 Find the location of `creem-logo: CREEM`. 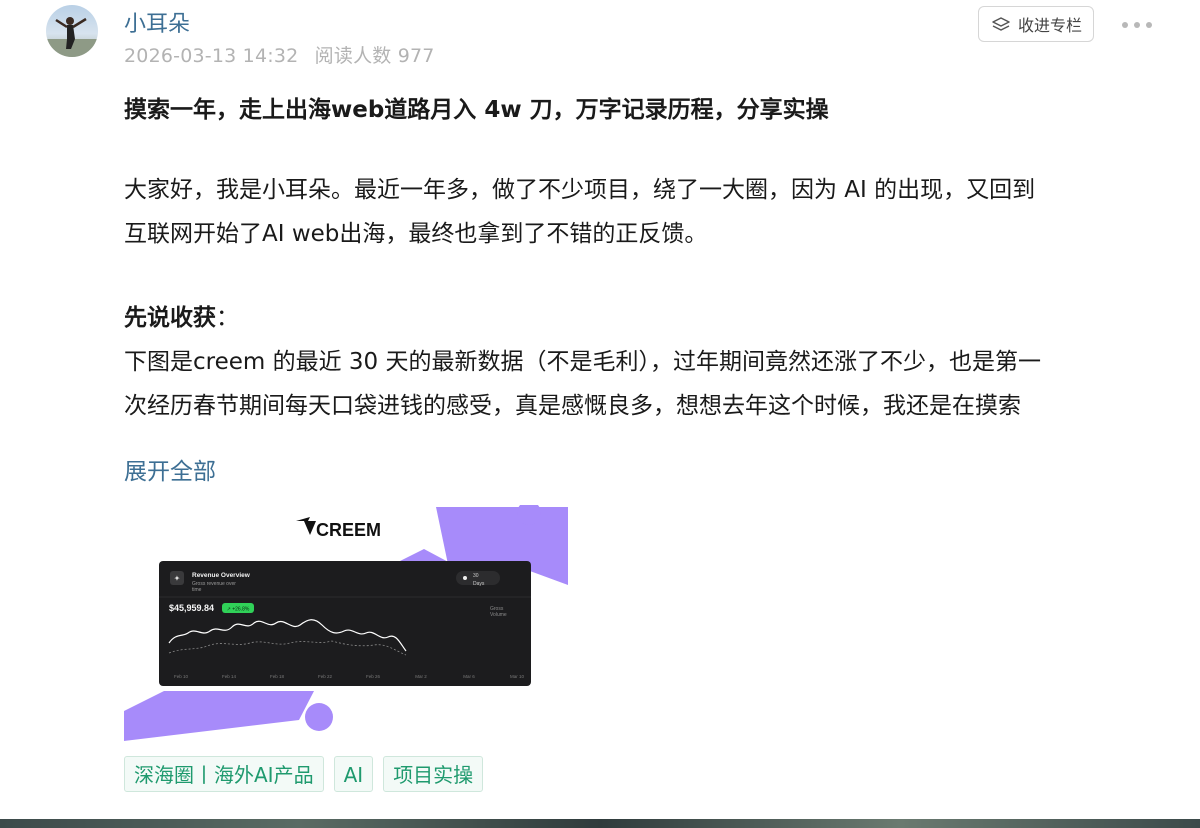

creem-logo: CREEM is located at coordinates (338, 528).